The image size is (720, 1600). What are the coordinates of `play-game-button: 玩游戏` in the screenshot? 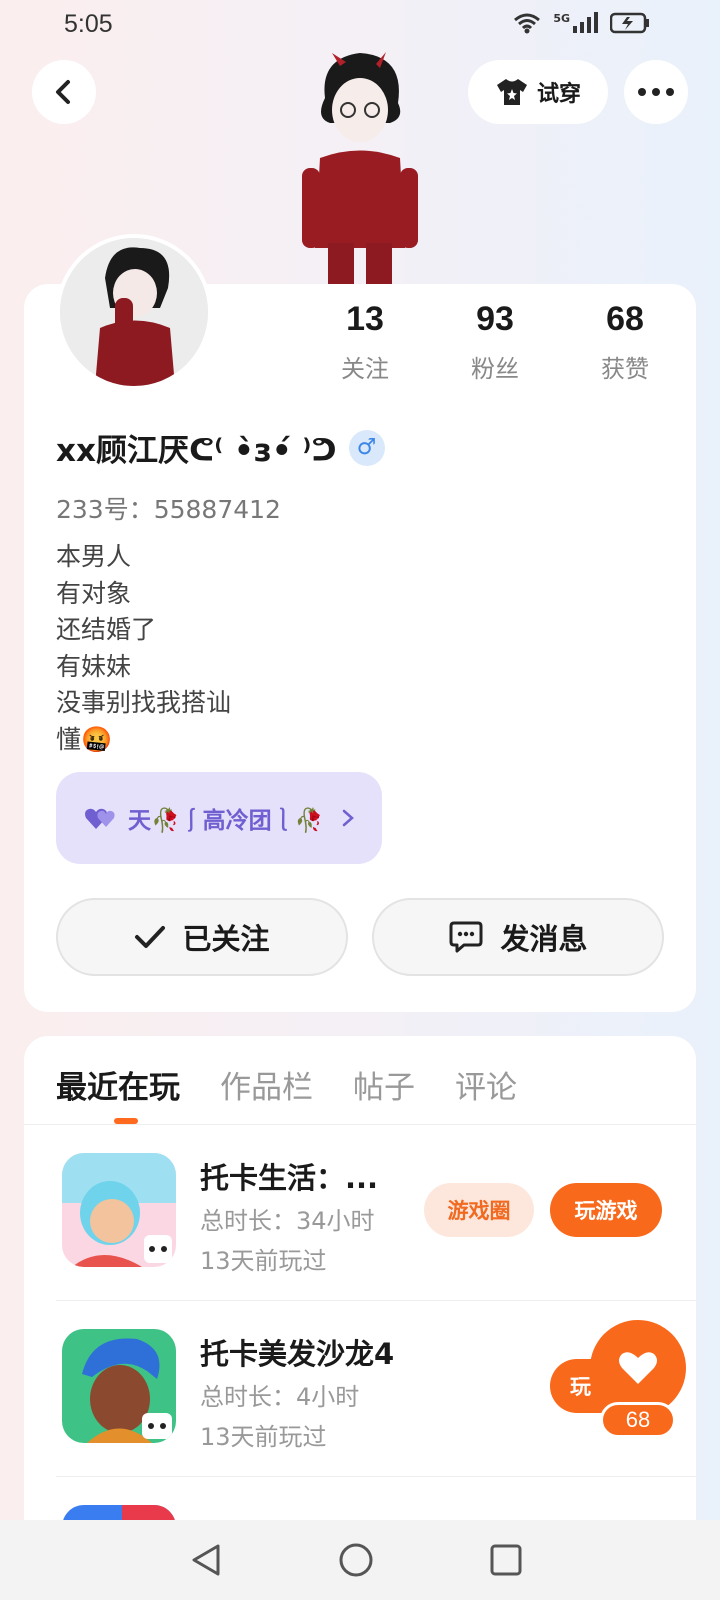 It's located at (606, 1210).